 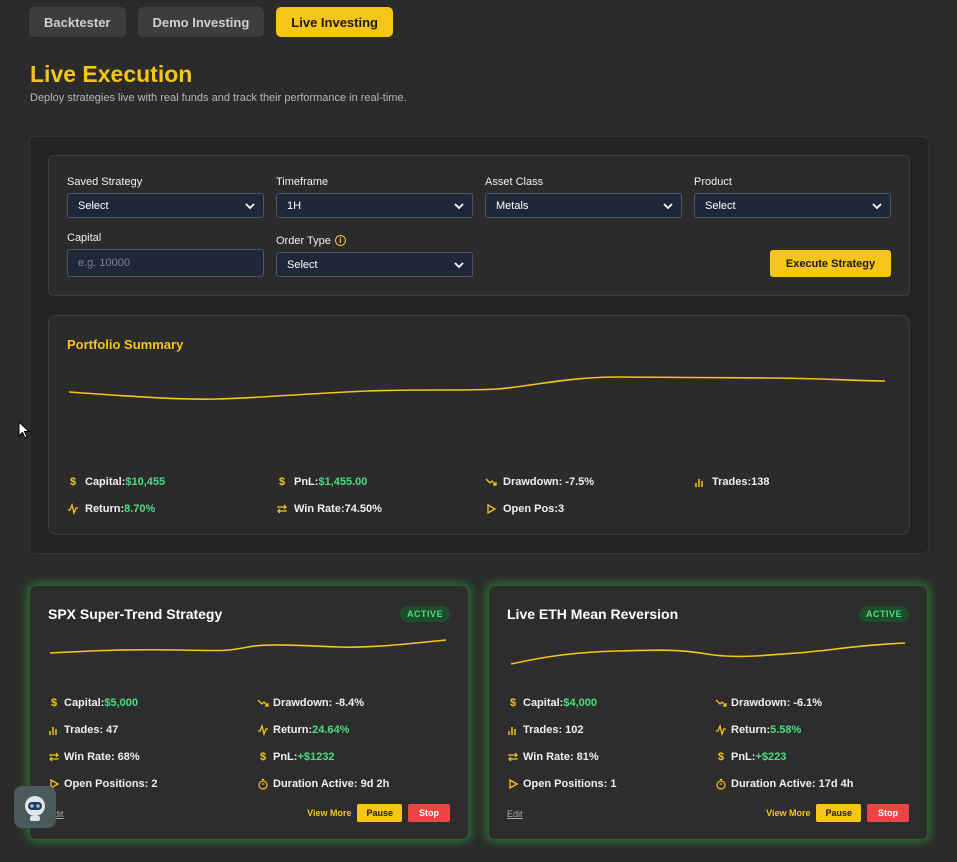 I want to click on timeframe-select: 1H, so click(x=374, y=205).